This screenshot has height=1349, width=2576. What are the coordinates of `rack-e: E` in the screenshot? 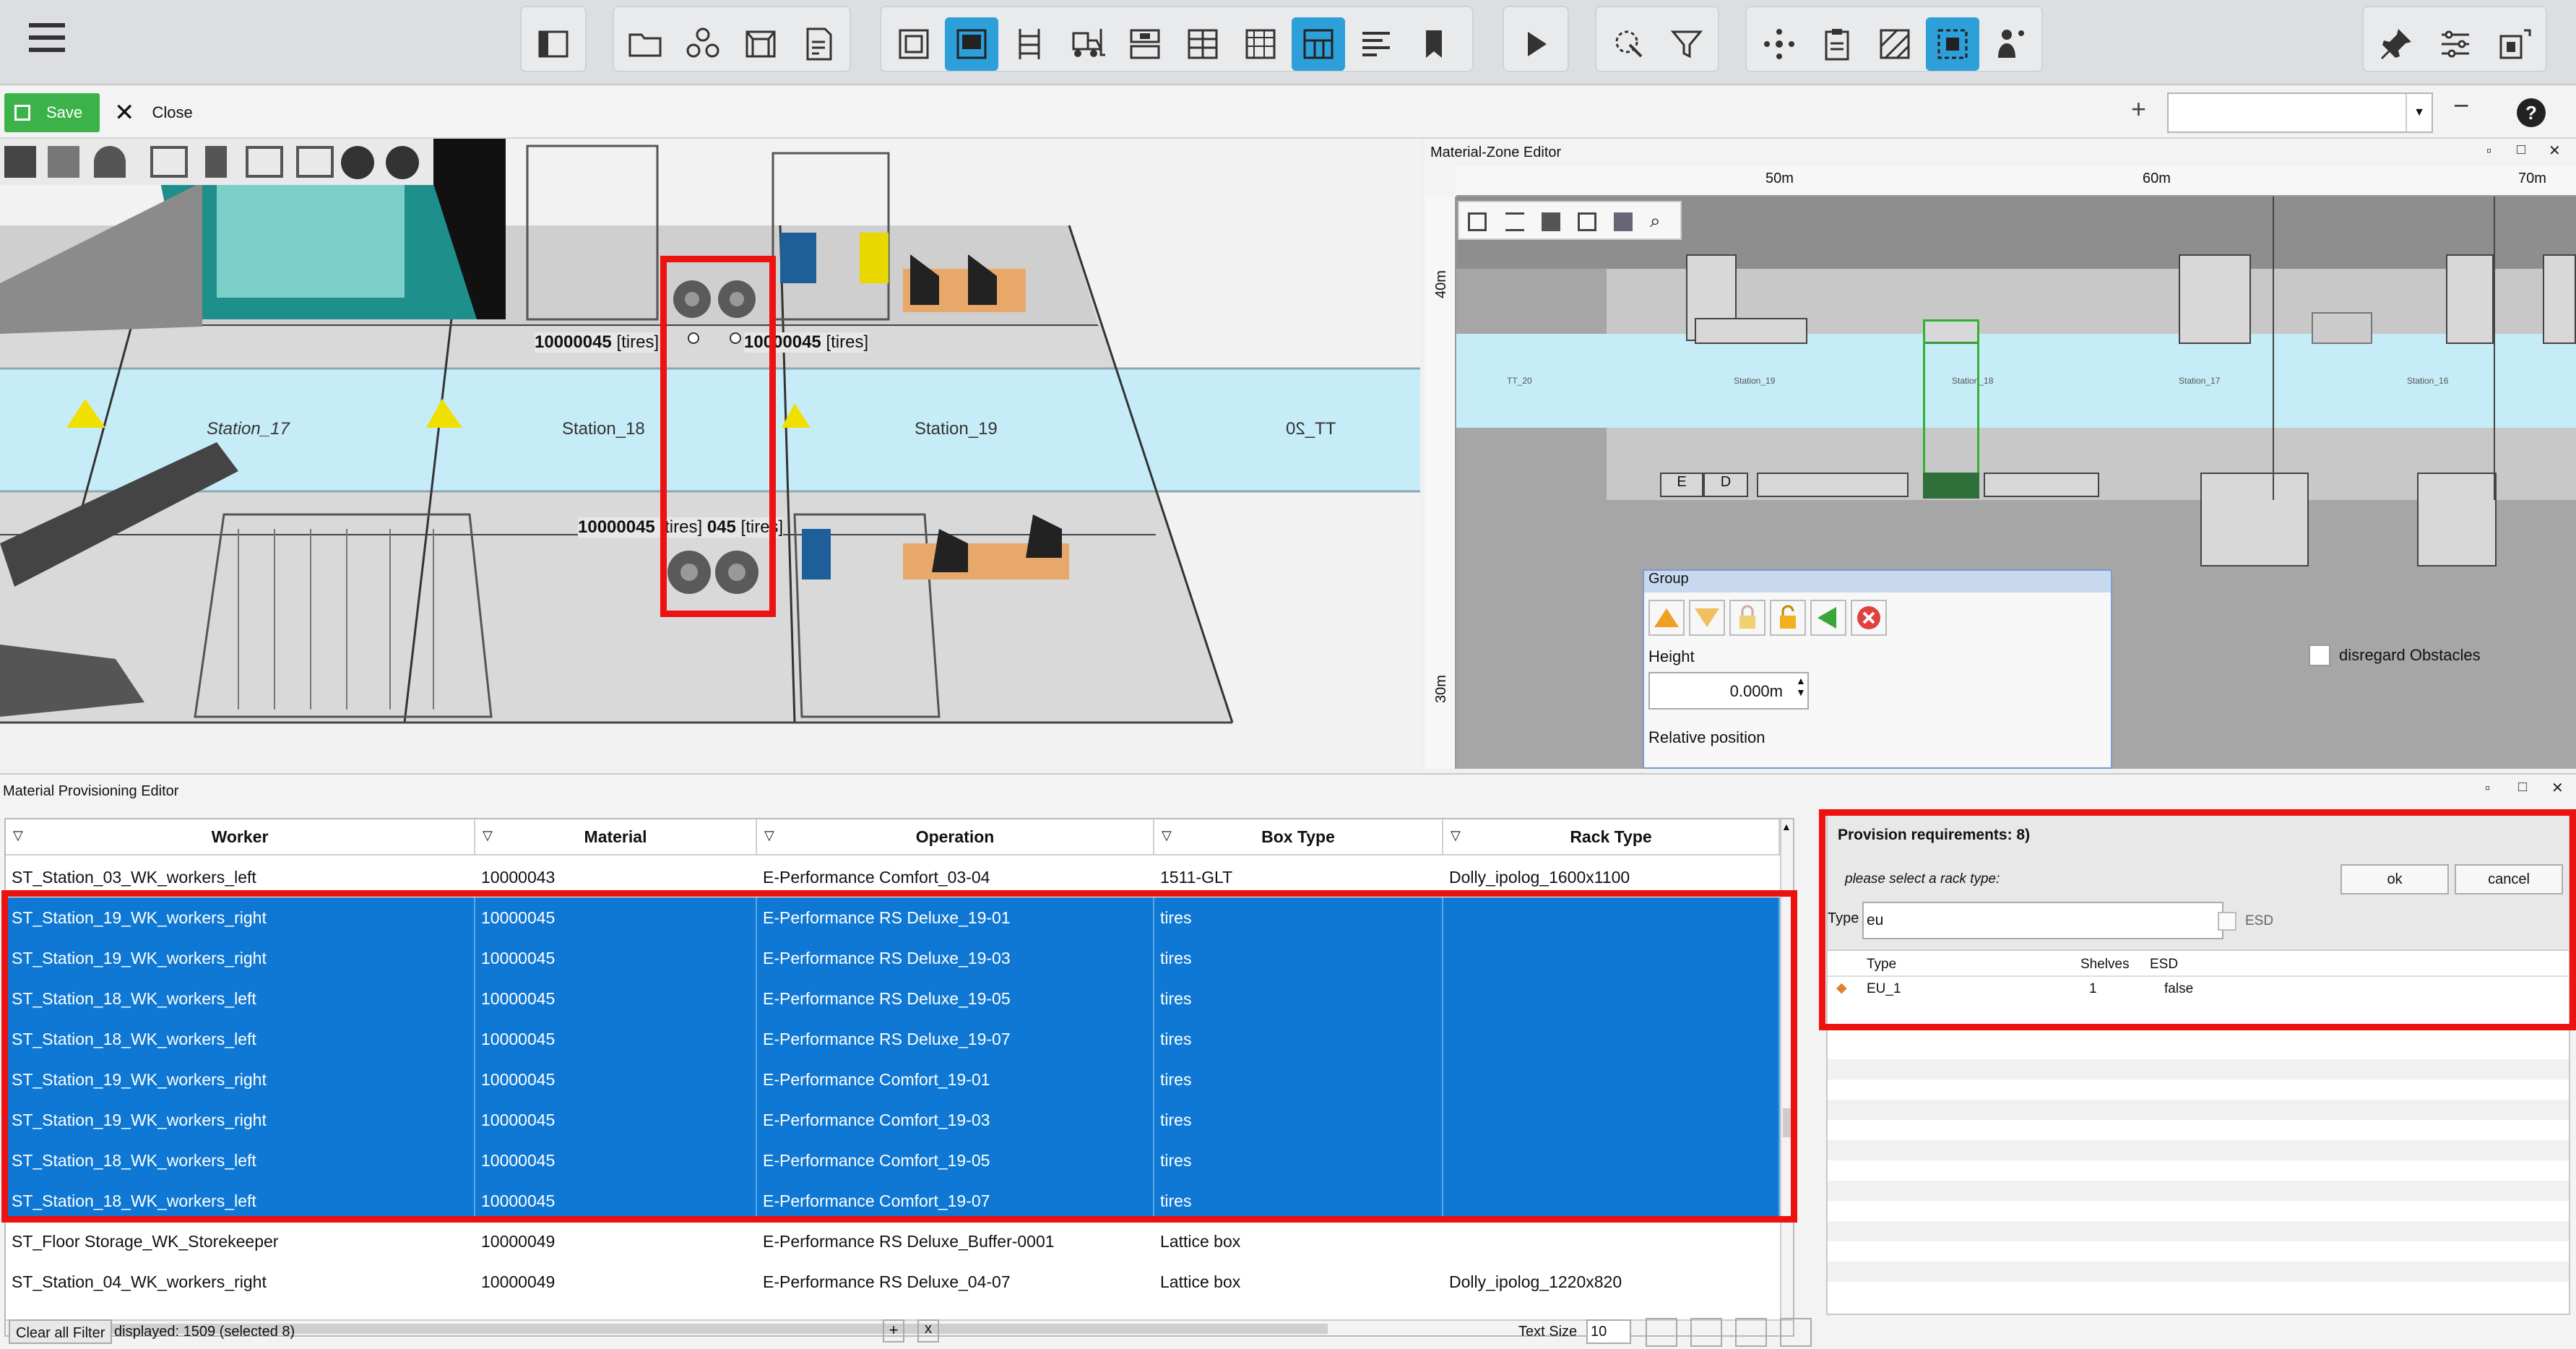 It's located at (1682, 485).